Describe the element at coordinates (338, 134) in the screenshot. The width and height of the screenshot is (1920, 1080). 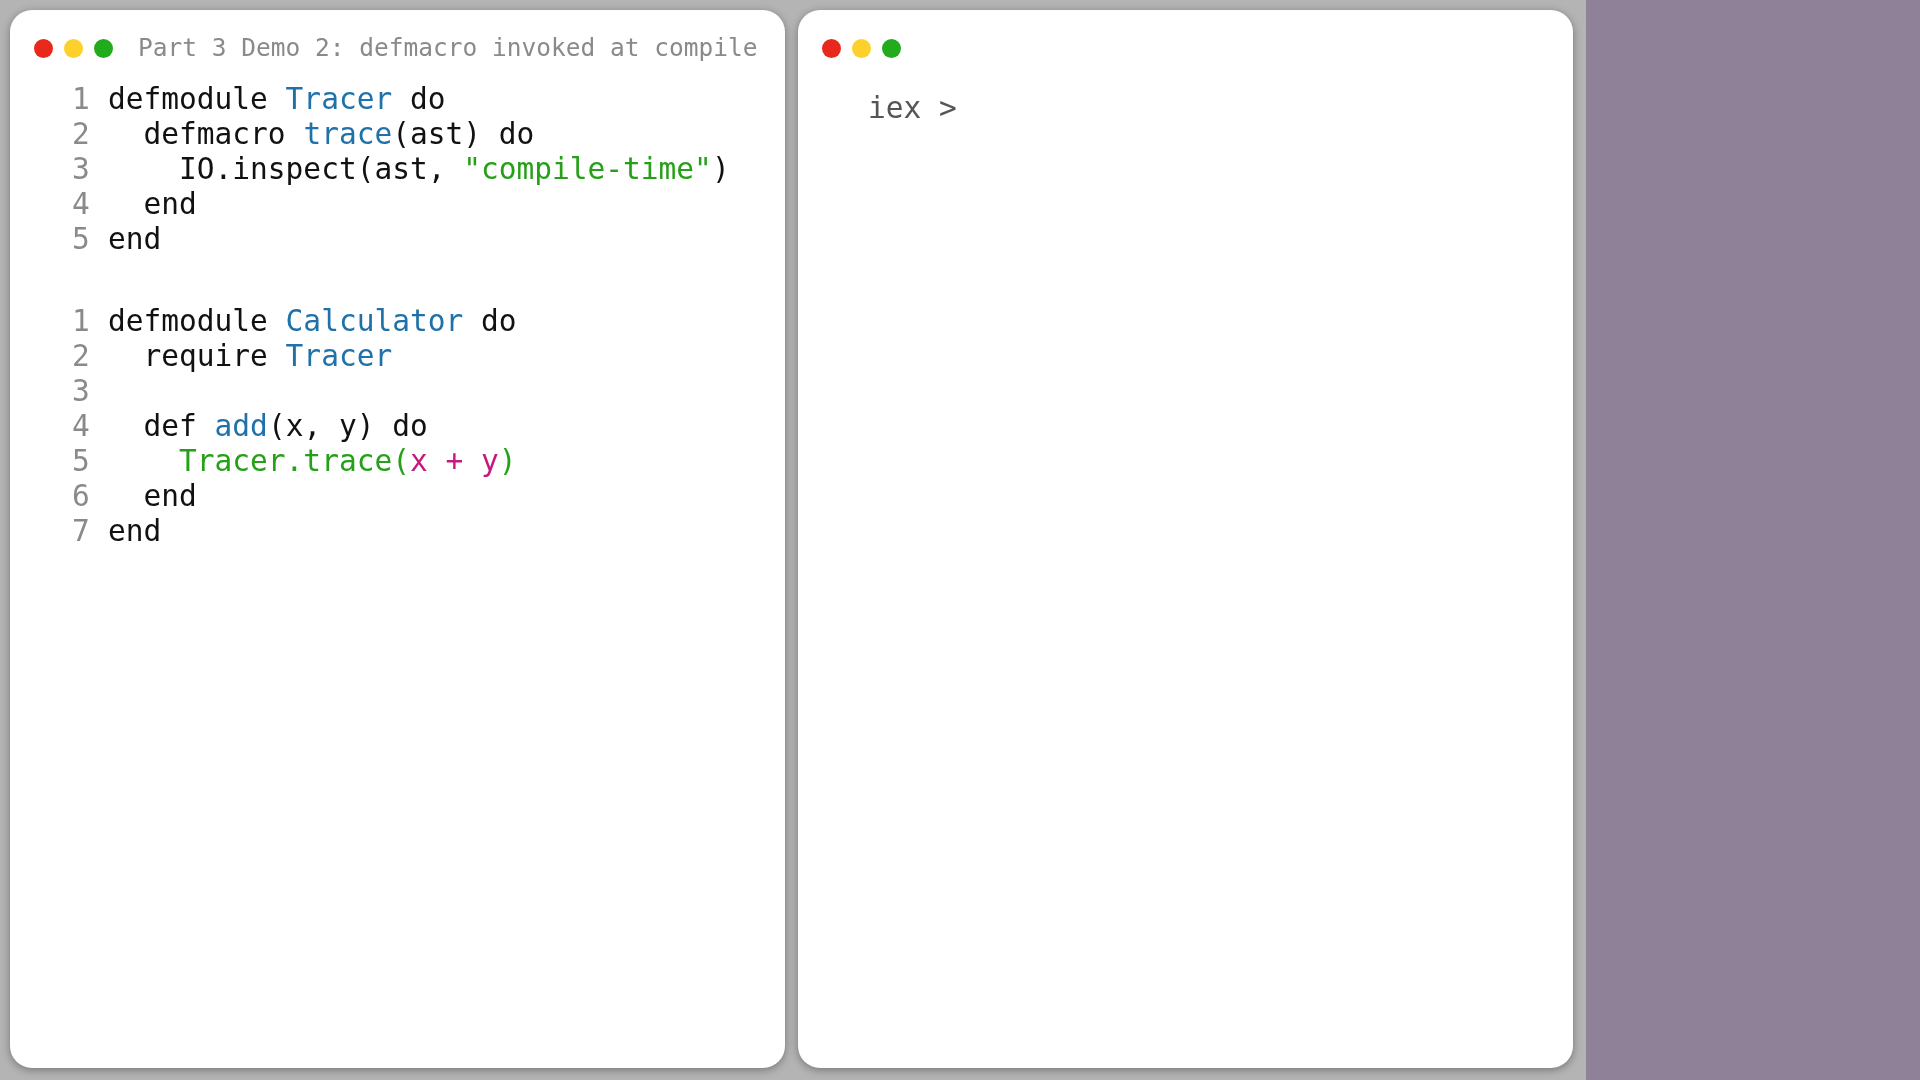
I see `code-line: defmacro trace(ast) do` at that location.